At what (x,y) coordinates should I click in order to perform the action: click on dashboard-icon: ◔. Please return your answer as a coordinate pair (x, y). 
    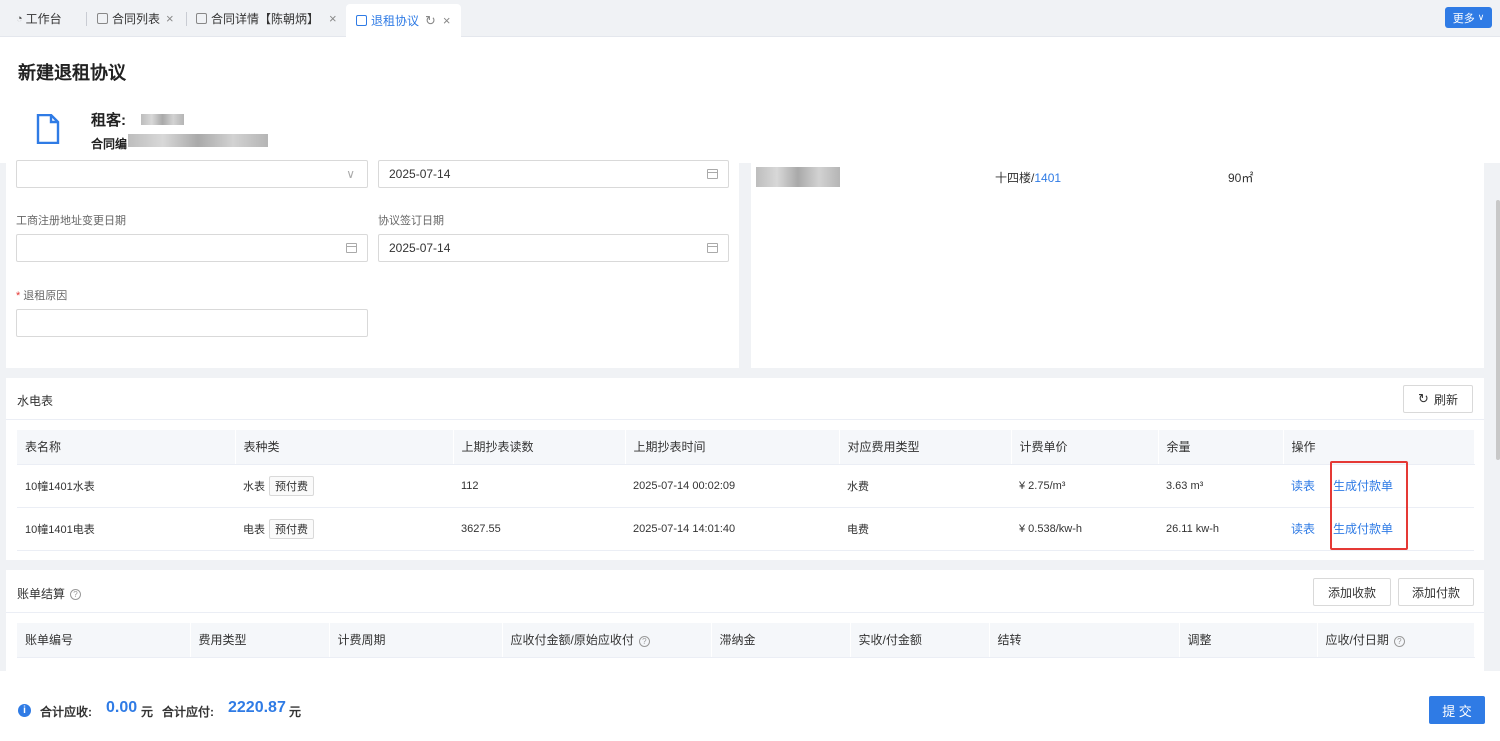
    Looking at the image, I should click on (19, 18).